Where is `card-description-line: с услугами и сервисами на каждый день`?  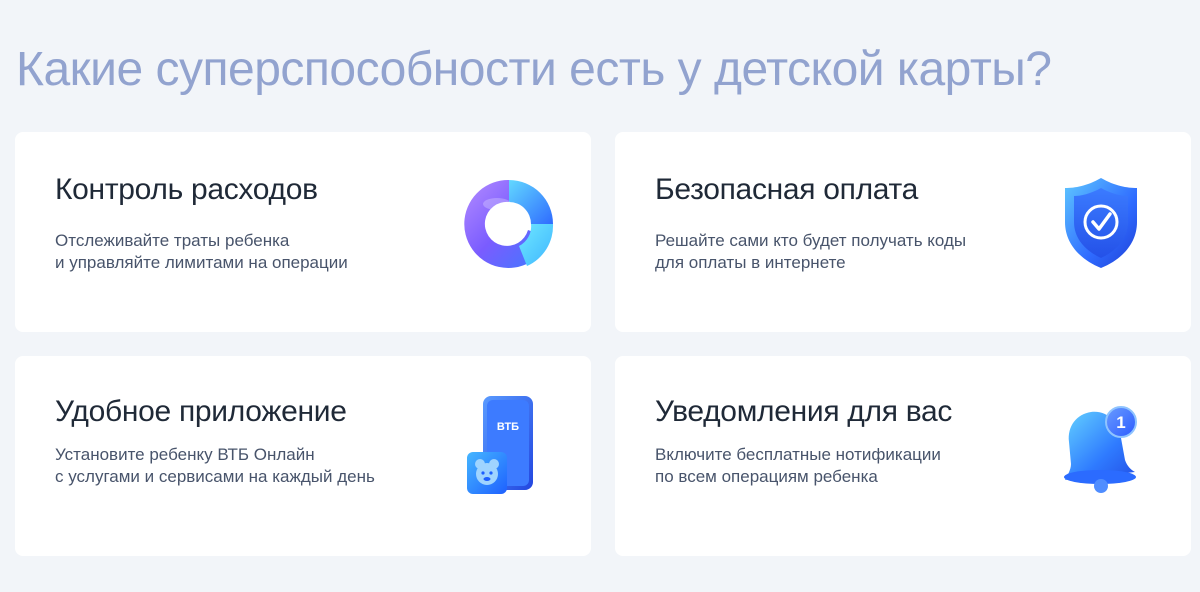 card-description-line: с услугами и сервисами на каждый день is located at coordinates (215, 476).